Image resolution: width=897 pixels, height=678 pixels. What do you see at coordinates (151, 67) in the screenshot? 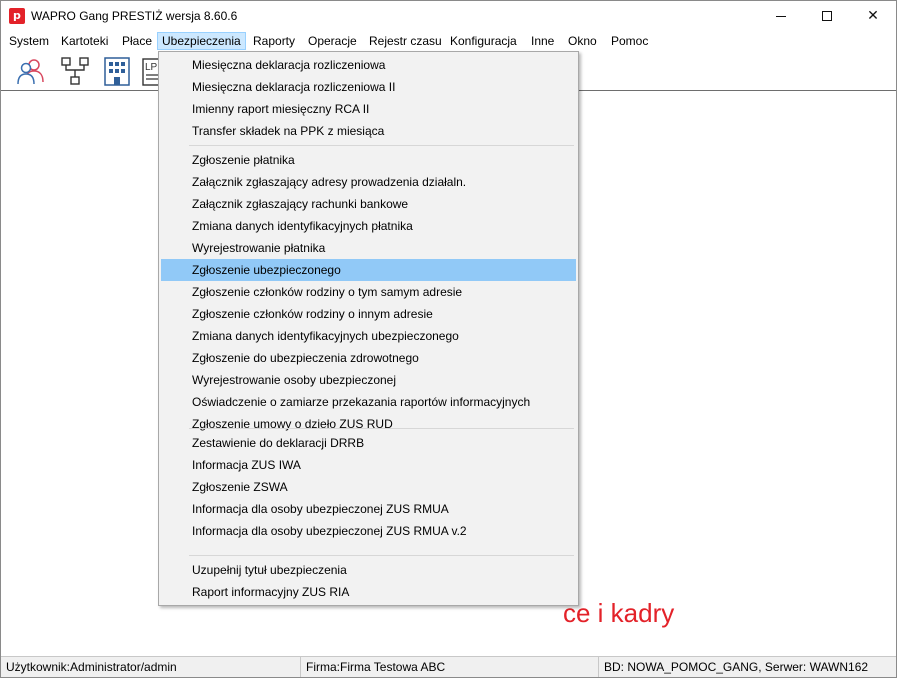
I see `toolbar-partial-label: LP` at bounding box center [151, 67].